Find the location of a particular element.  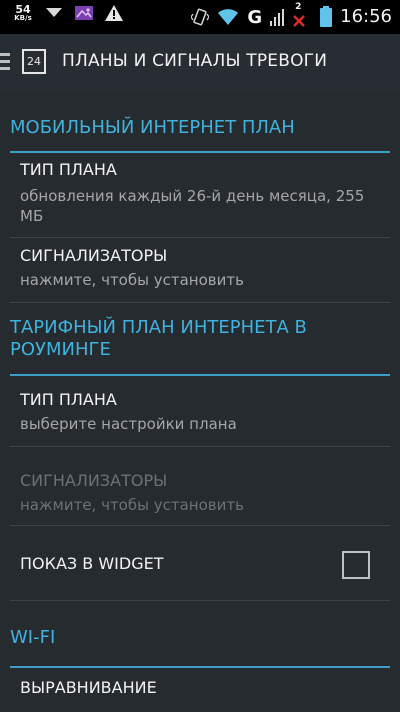

wifi-first-item: ВЫРАВНИВАНИЕ is located at coordinates (200, 683).